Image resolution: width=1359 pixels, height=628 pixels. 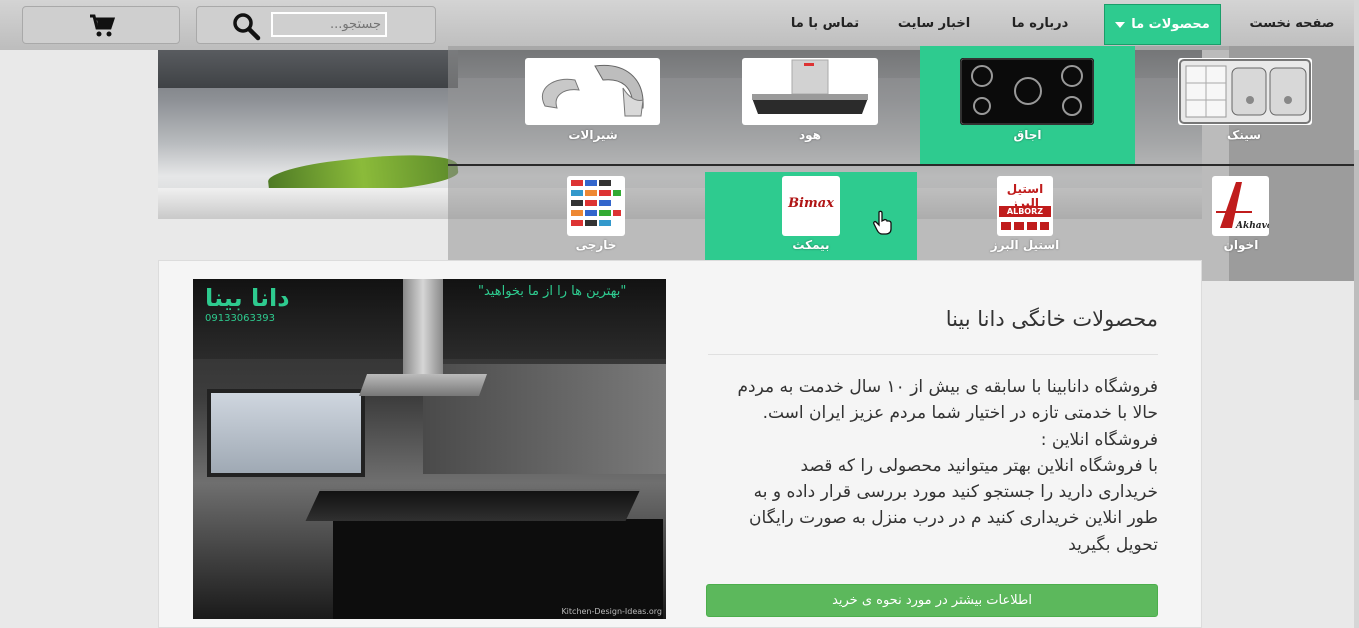 I want to click on divider, so click(x=933, y=354).